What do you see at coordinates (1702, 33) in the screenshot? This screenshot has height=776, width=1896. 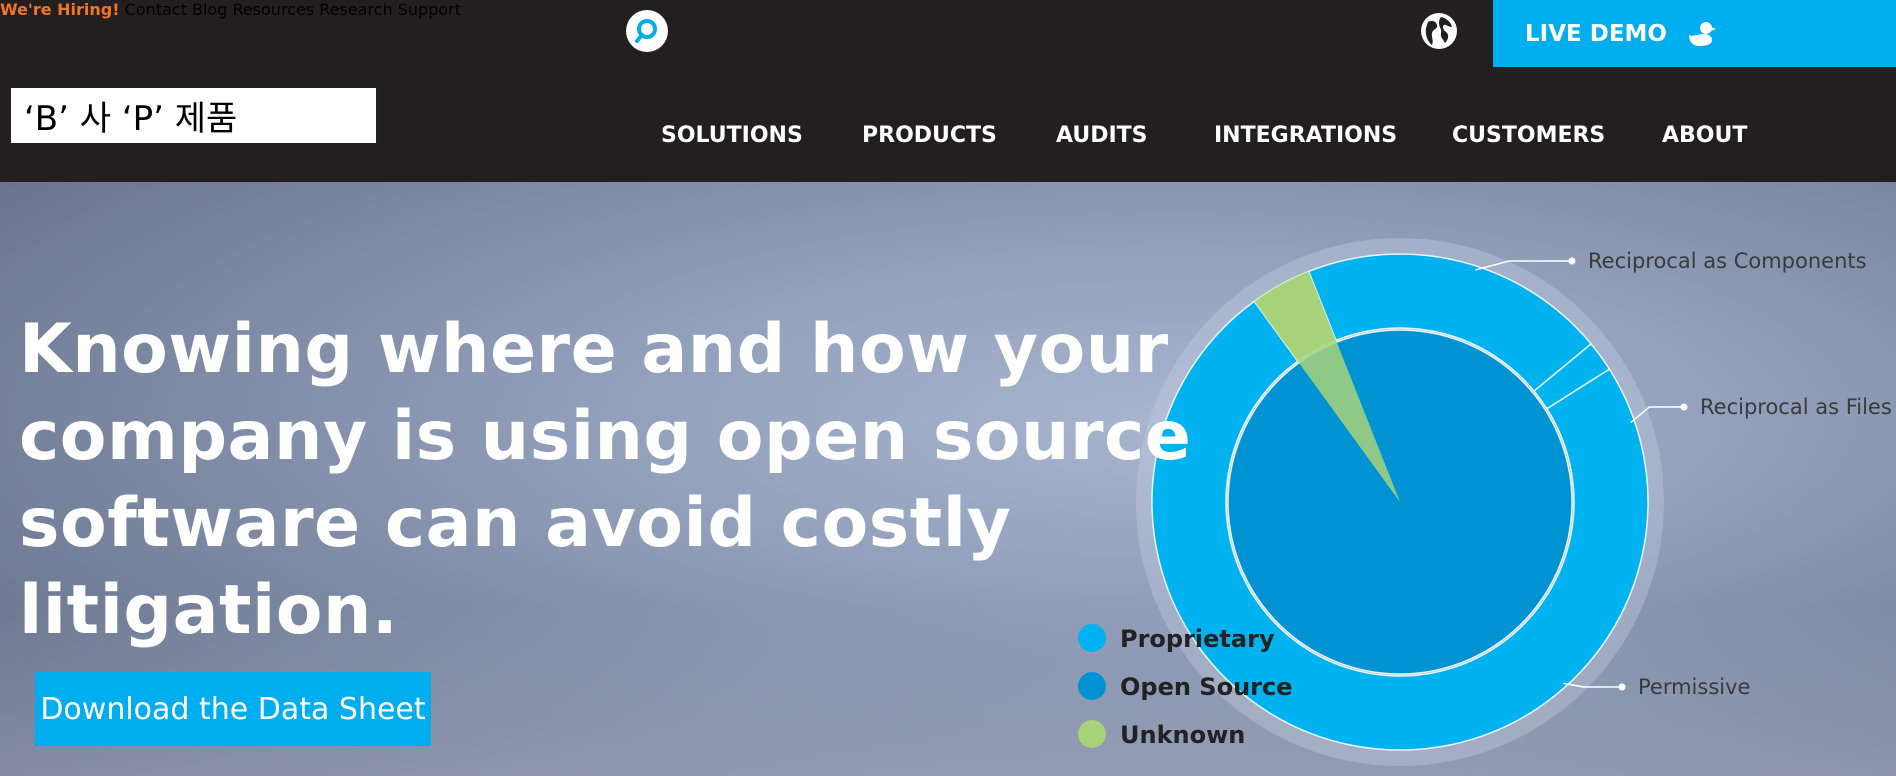 I see `duck-icon` at bounding box center [1702, 33].